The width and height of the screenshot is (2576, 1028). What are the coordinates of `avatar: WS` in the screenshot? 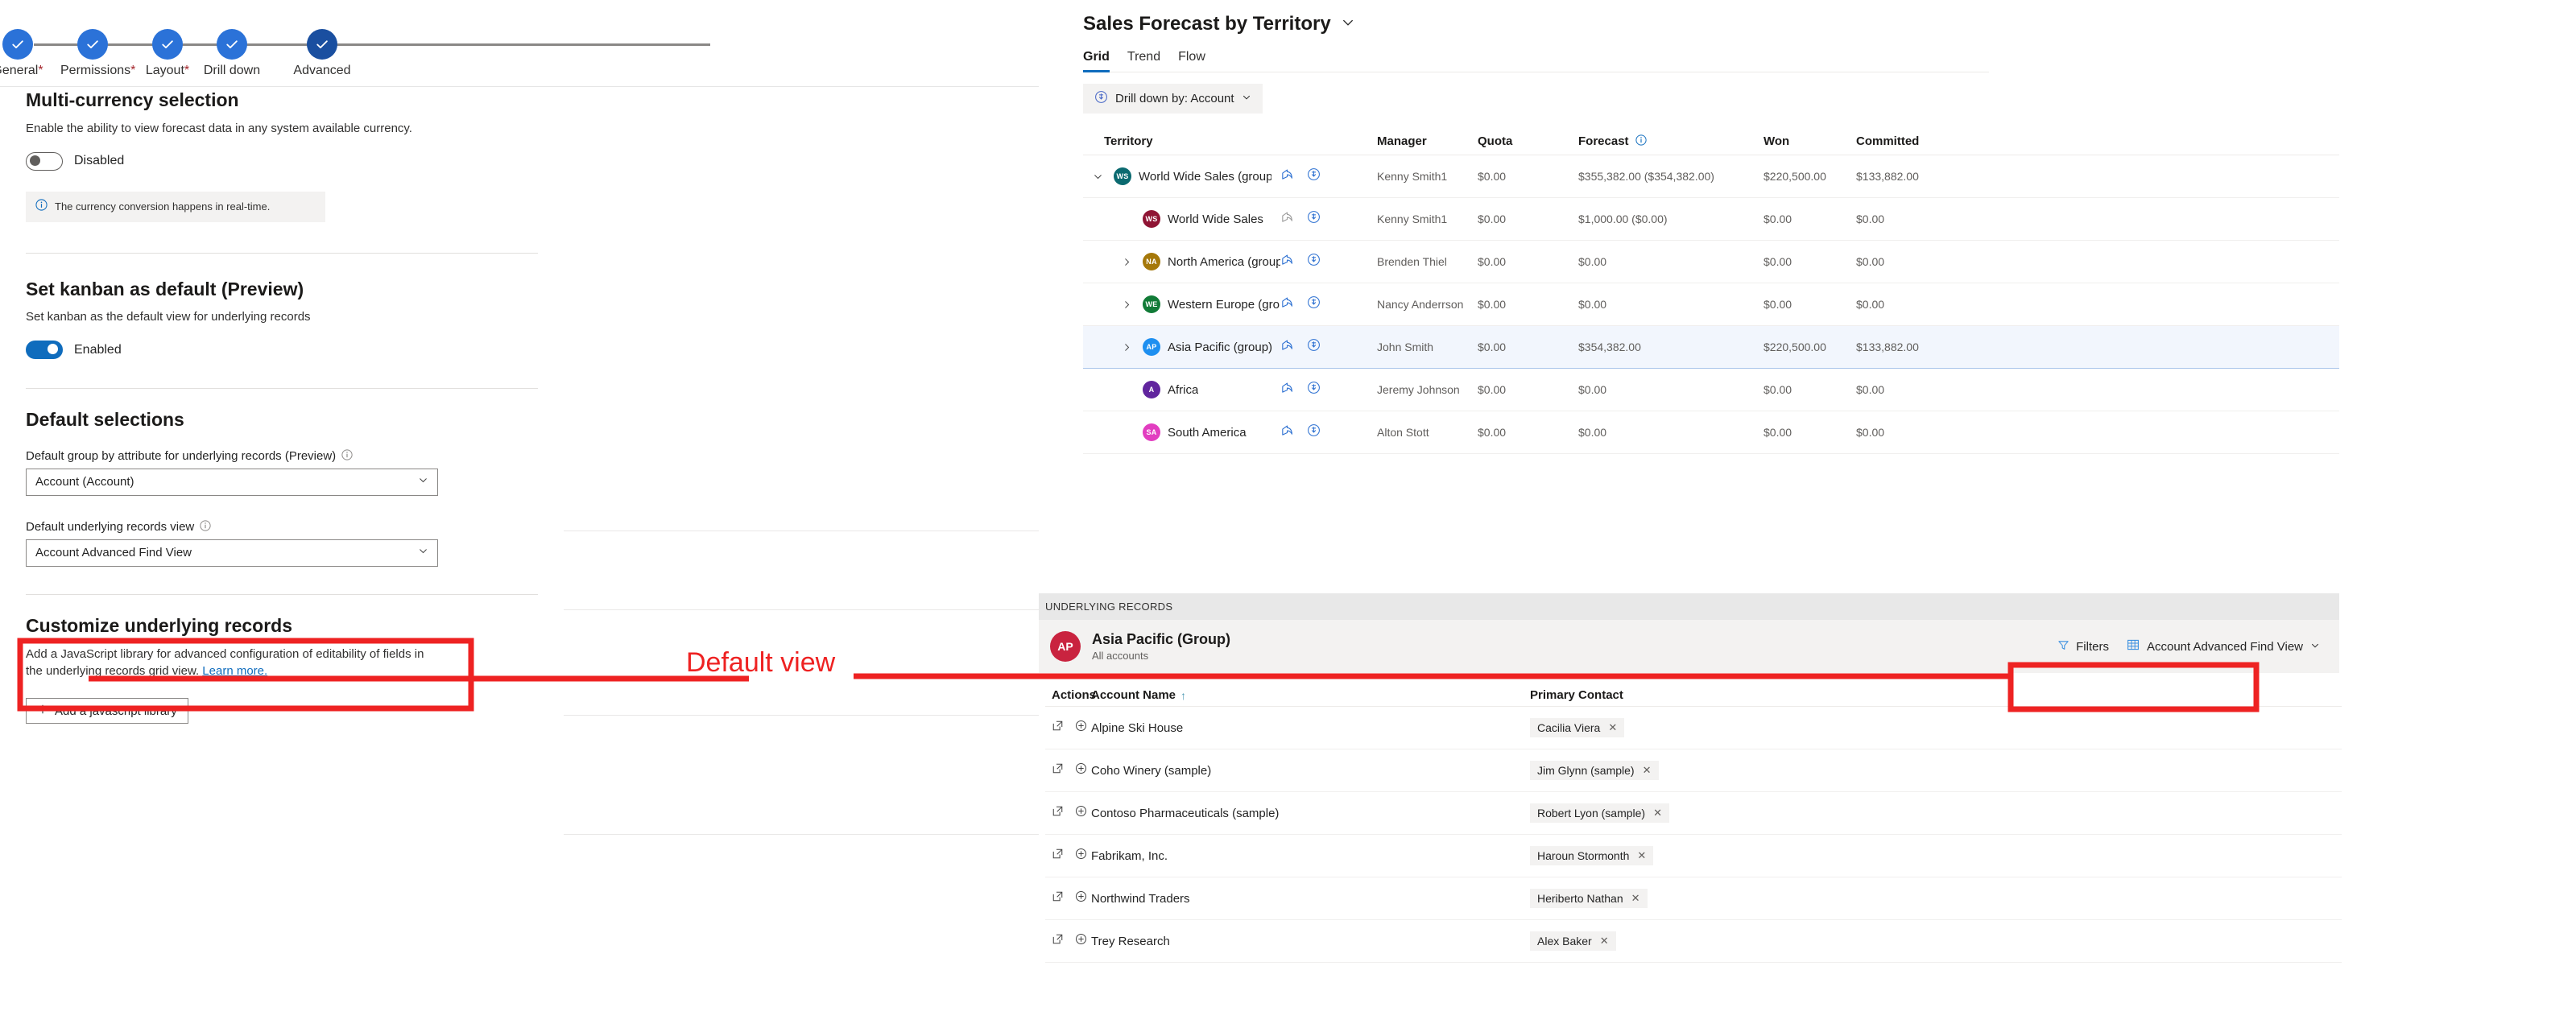 It's located at (1152, 219).